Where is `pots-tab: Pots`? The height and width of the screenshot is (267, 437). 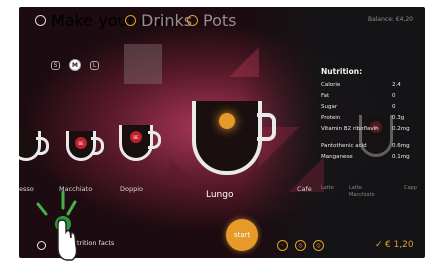
pots-tab: Pots is located at coordinates (211, 20).